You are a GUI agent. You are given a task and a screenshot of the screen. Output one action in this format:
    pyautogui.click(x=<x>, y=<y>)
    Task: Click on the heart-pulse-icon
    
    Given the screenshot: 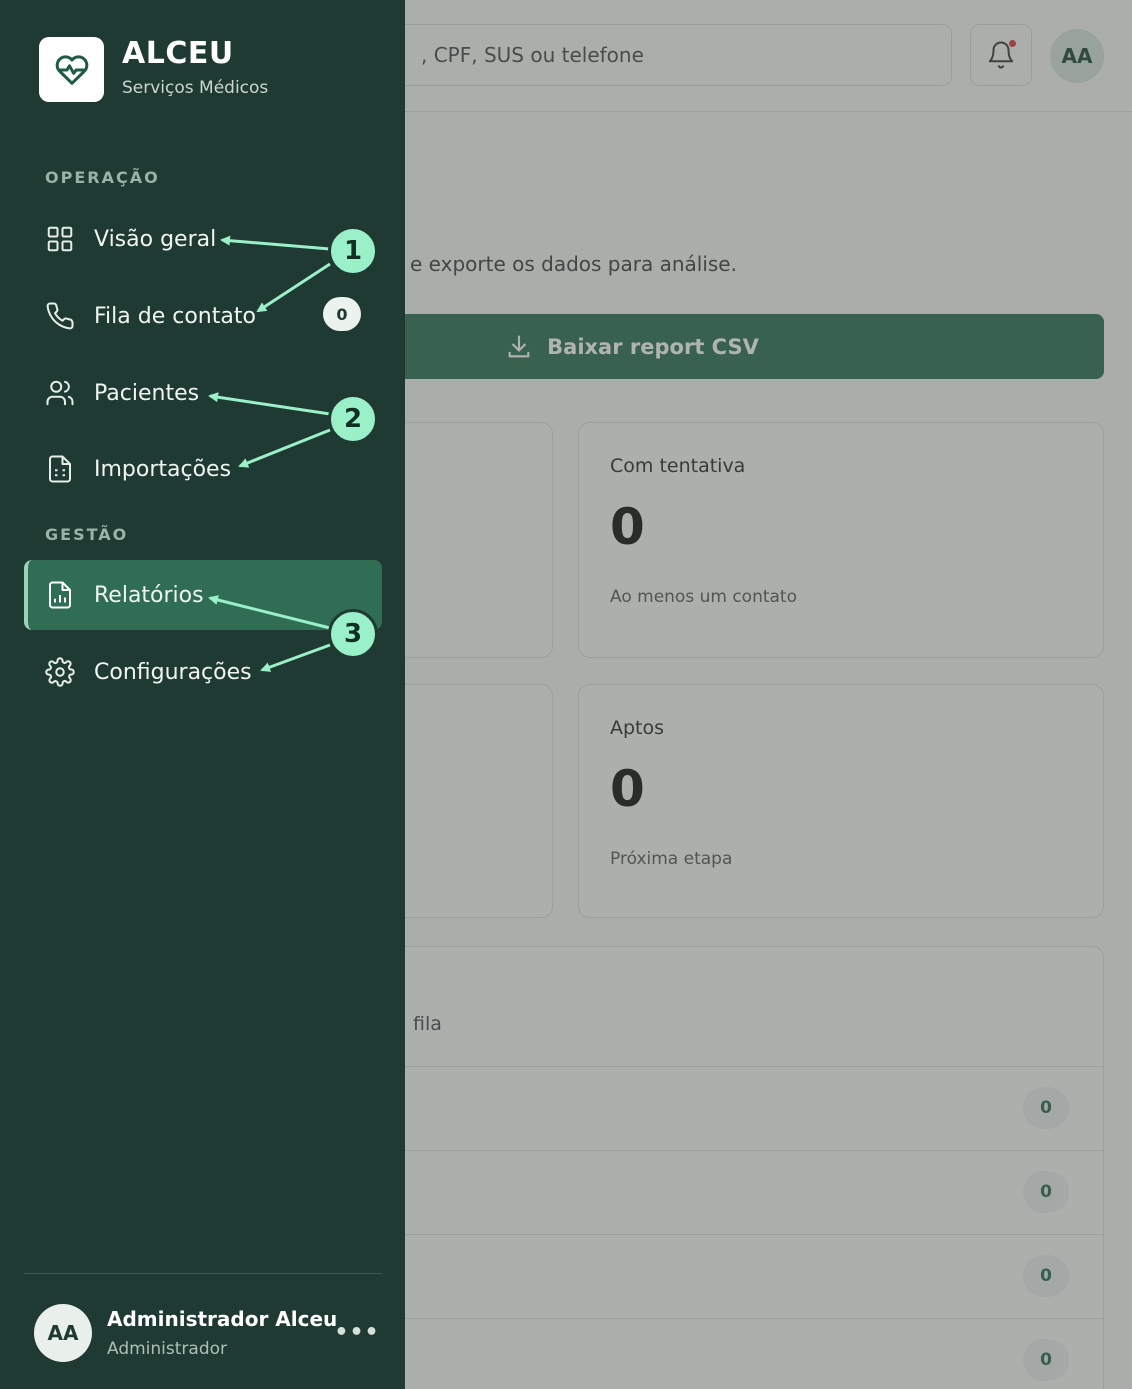 What is the action you would take?
    pyautogui.click(x=71, y=69)
    